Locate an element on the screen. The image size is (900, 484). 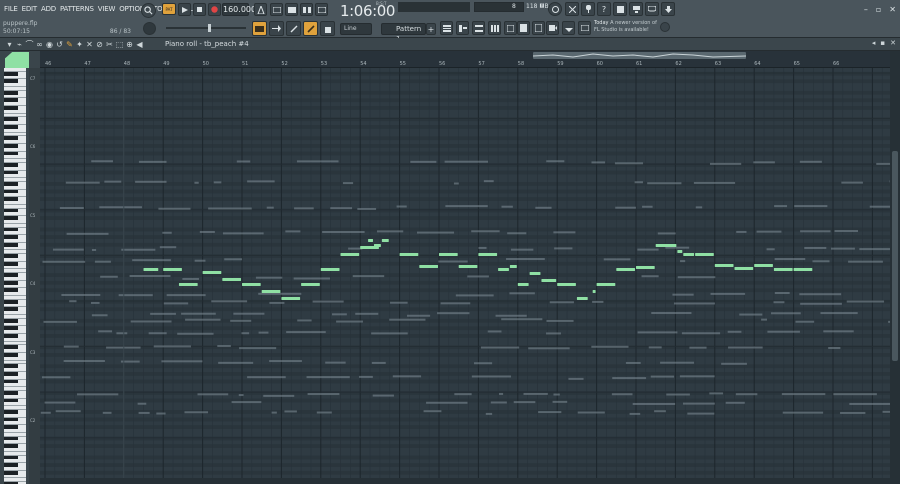
zoom-icon: ⊕ is located at coordinates (129, 44).